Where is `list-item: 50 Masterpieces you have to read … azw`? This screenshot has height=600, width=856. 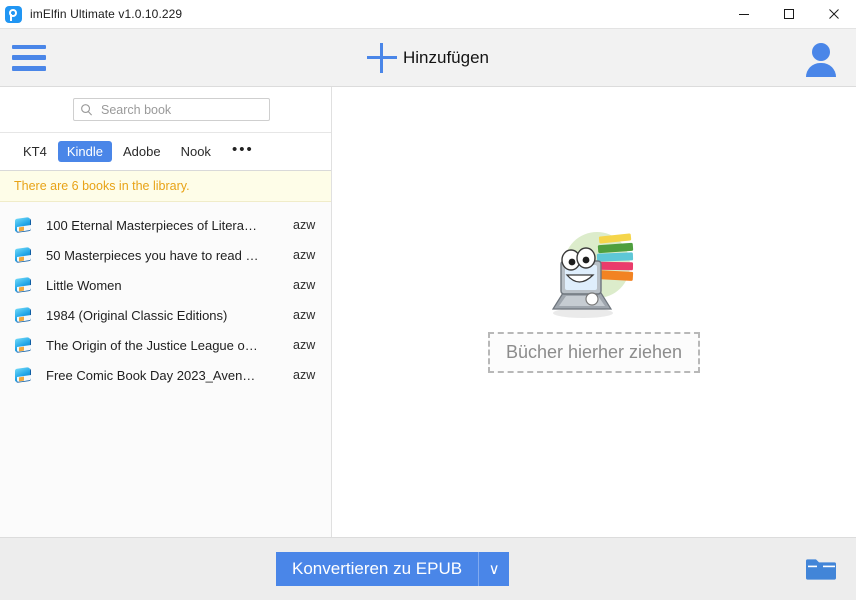
list-item: 50 Masterpieces you have to read … azw is located at coordinates (165, 255).